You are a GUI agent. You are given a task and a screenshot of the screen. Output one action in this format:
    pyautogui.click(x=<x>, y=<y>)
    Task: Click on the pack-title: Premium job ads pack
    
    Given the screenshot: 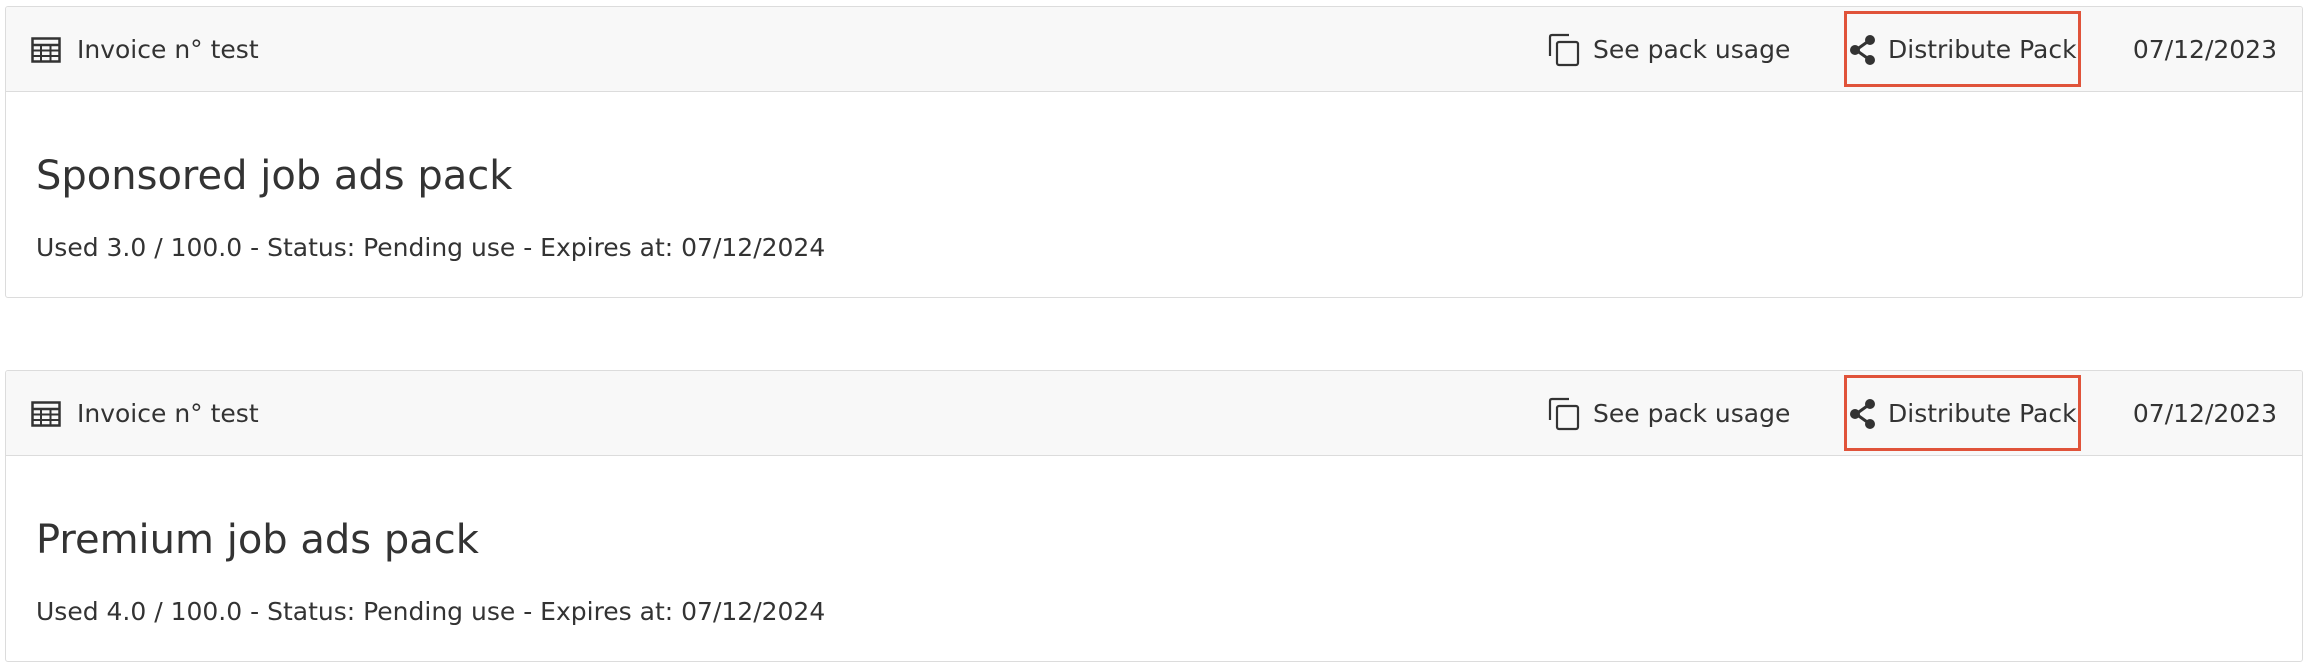 What is the action you would take?
    pyautogui.click(x=257, y=540)
    